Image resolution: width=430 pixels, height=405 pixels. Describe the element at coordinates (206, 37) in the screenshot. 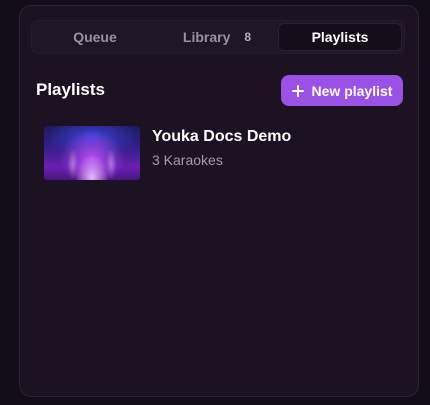

I see `tab-library-label: Library` at that location.